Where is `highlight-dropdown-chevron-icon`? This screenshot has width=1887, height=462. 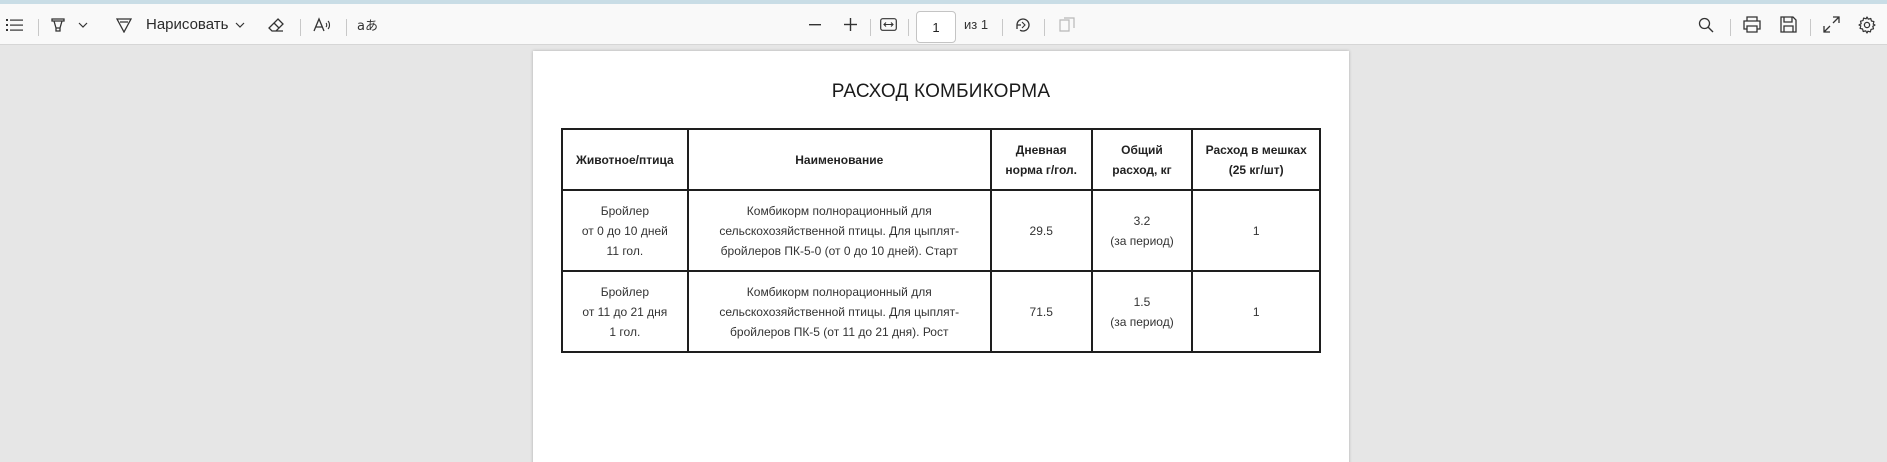 highlight-dropdown-chevron-icon is located at coordinates (83, 24).